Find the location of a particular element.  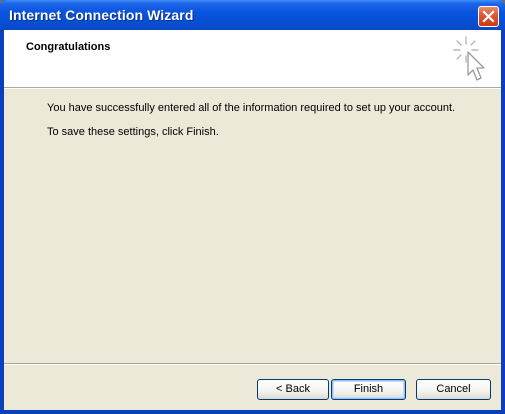

close-icon is located at coordinates (488, 16).